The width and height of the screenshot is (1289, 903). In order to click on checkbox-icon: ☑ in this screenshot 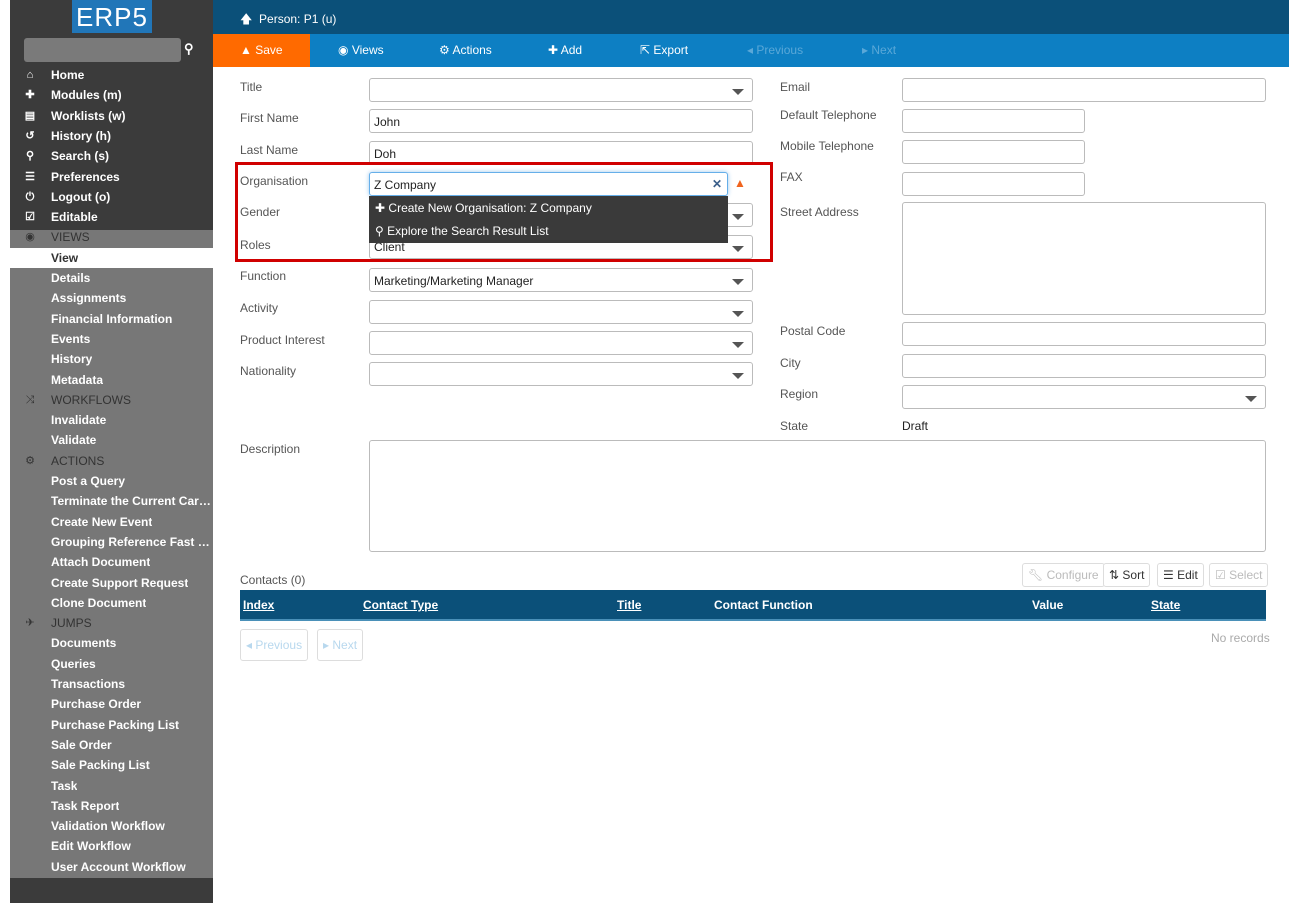, I will do `click(1220, 575)`.